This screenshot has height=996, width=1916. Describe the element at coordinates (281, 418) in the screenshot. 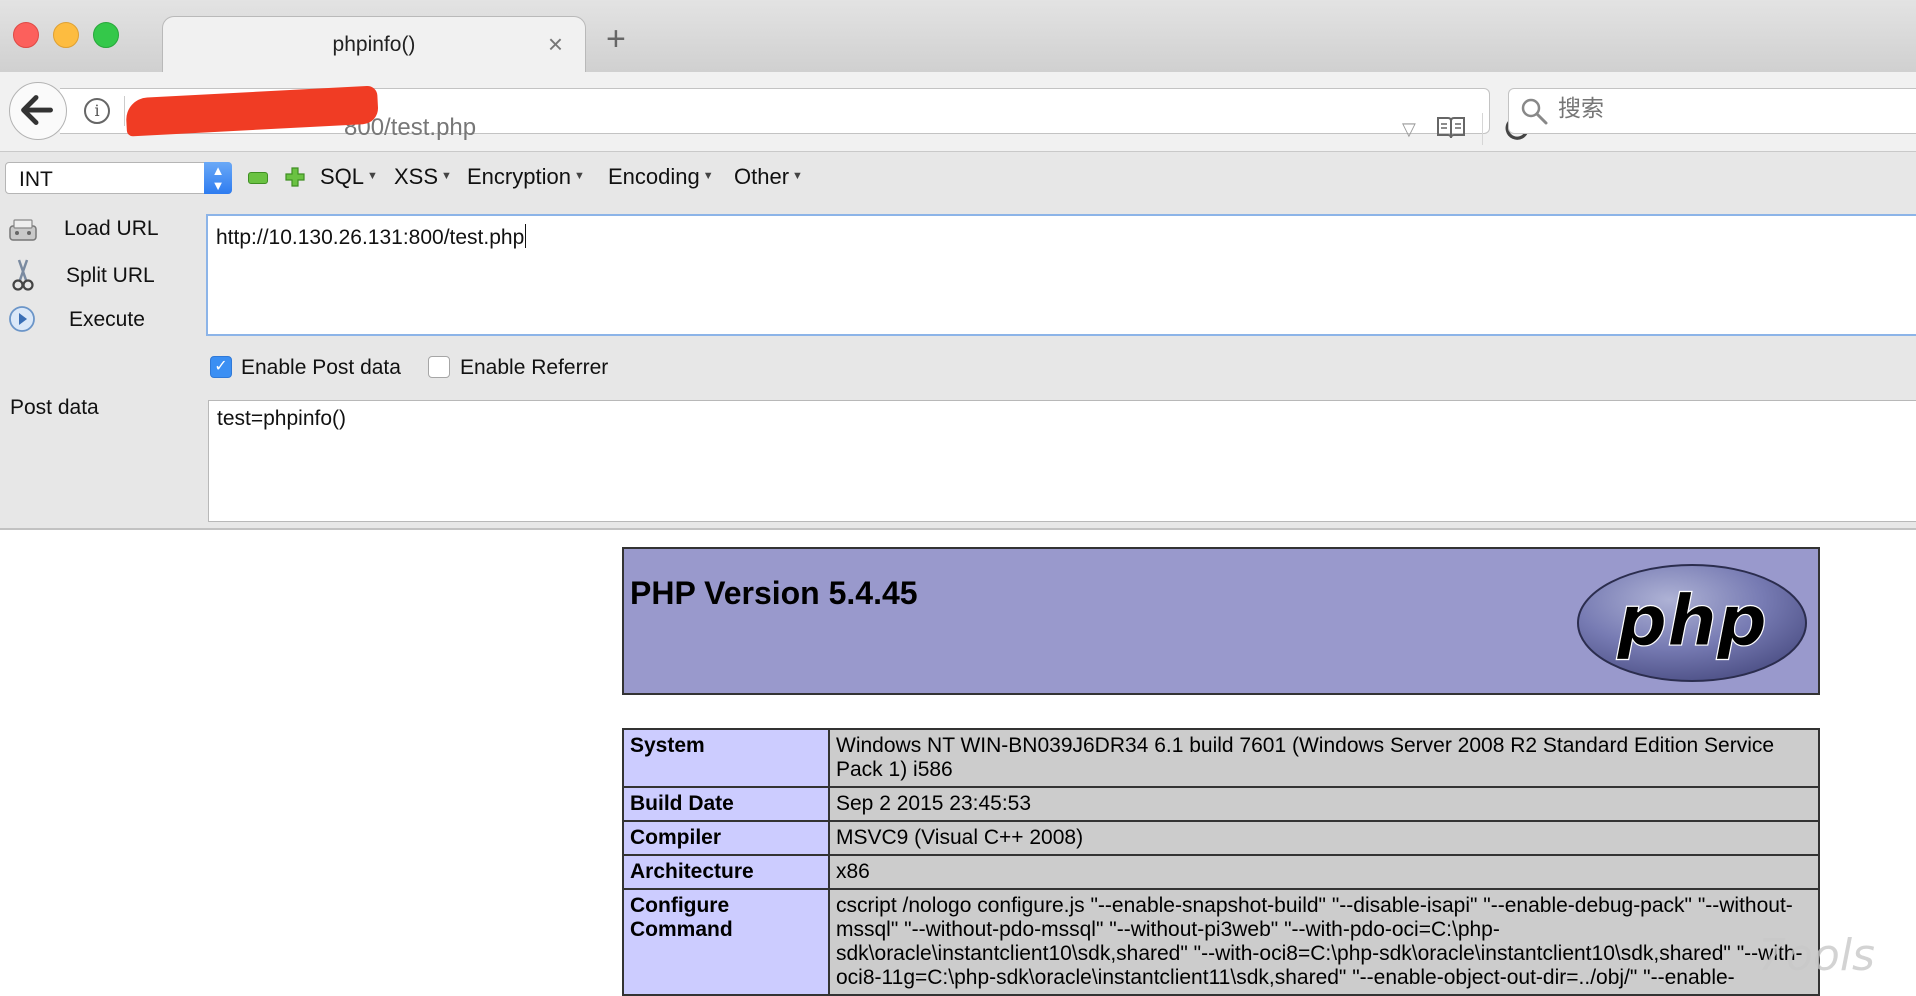

I see `post-data-value: test=phpinfo()` at that location.